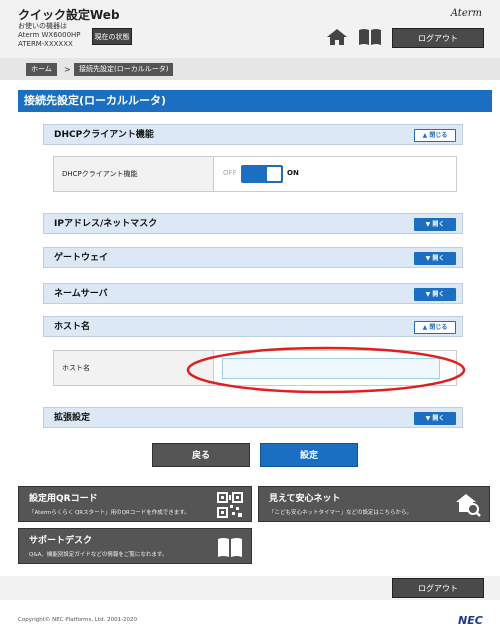 This screenshot has height=639, width=500. What do you see at coordinates (250, 588) in the screenshot?
I see `footer-bar: ログアウト` at bounding box center [250, 588].